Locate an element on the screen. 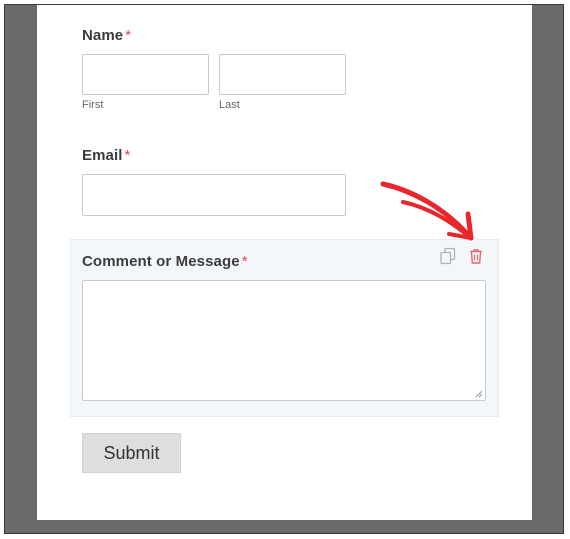  comment-label-text: Comment or Message is located at coordinates (161, 261).